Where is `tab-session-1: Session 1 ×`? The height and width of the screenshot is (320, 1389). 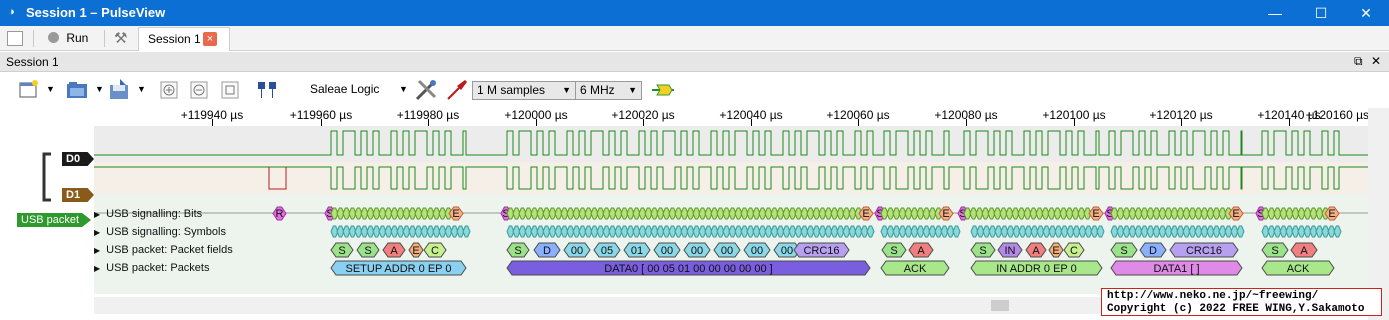 tab-session-1: Session 1 × is located at coordinates (184, 39).